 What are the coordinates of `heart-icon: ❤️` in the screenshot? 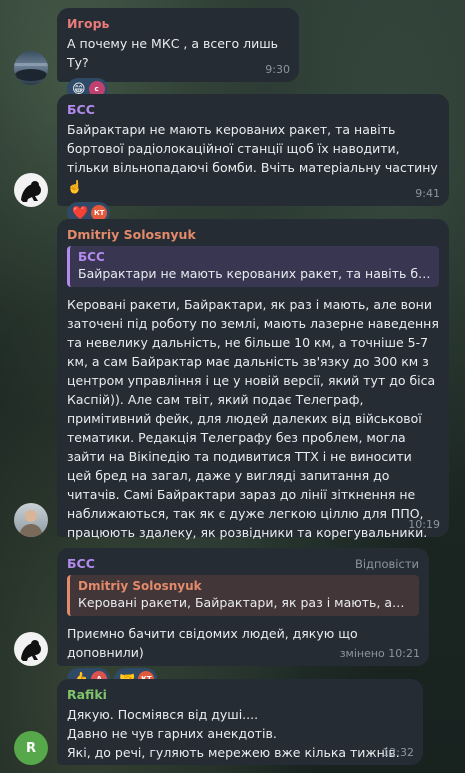 It's located at (80, 213).